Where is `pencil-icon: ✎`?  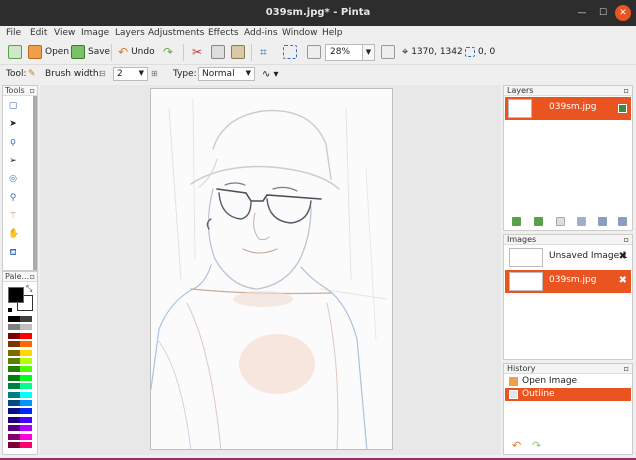 pencil-icon: ✎ is located at coordinates (32, 74).